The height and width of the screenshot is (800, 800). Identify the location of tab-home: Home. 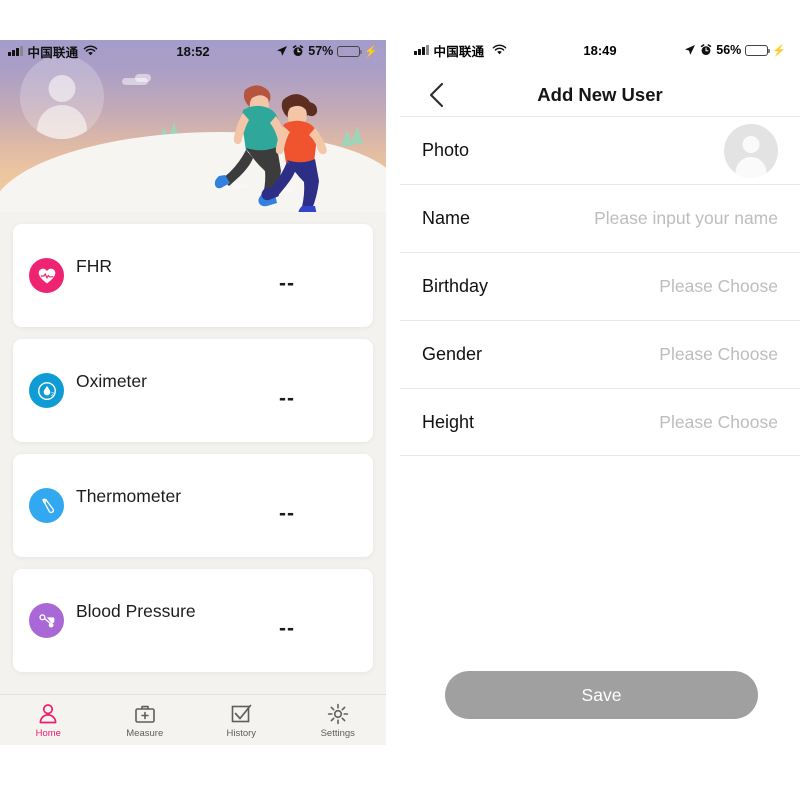
(48, 720).